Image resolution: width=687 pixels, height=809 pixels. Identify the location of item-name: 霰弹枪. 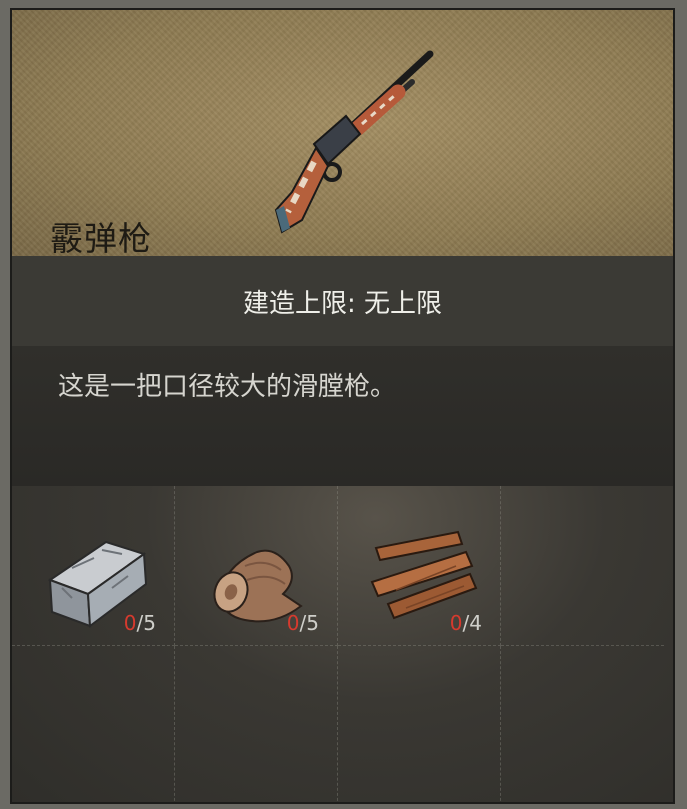
(101, 238).